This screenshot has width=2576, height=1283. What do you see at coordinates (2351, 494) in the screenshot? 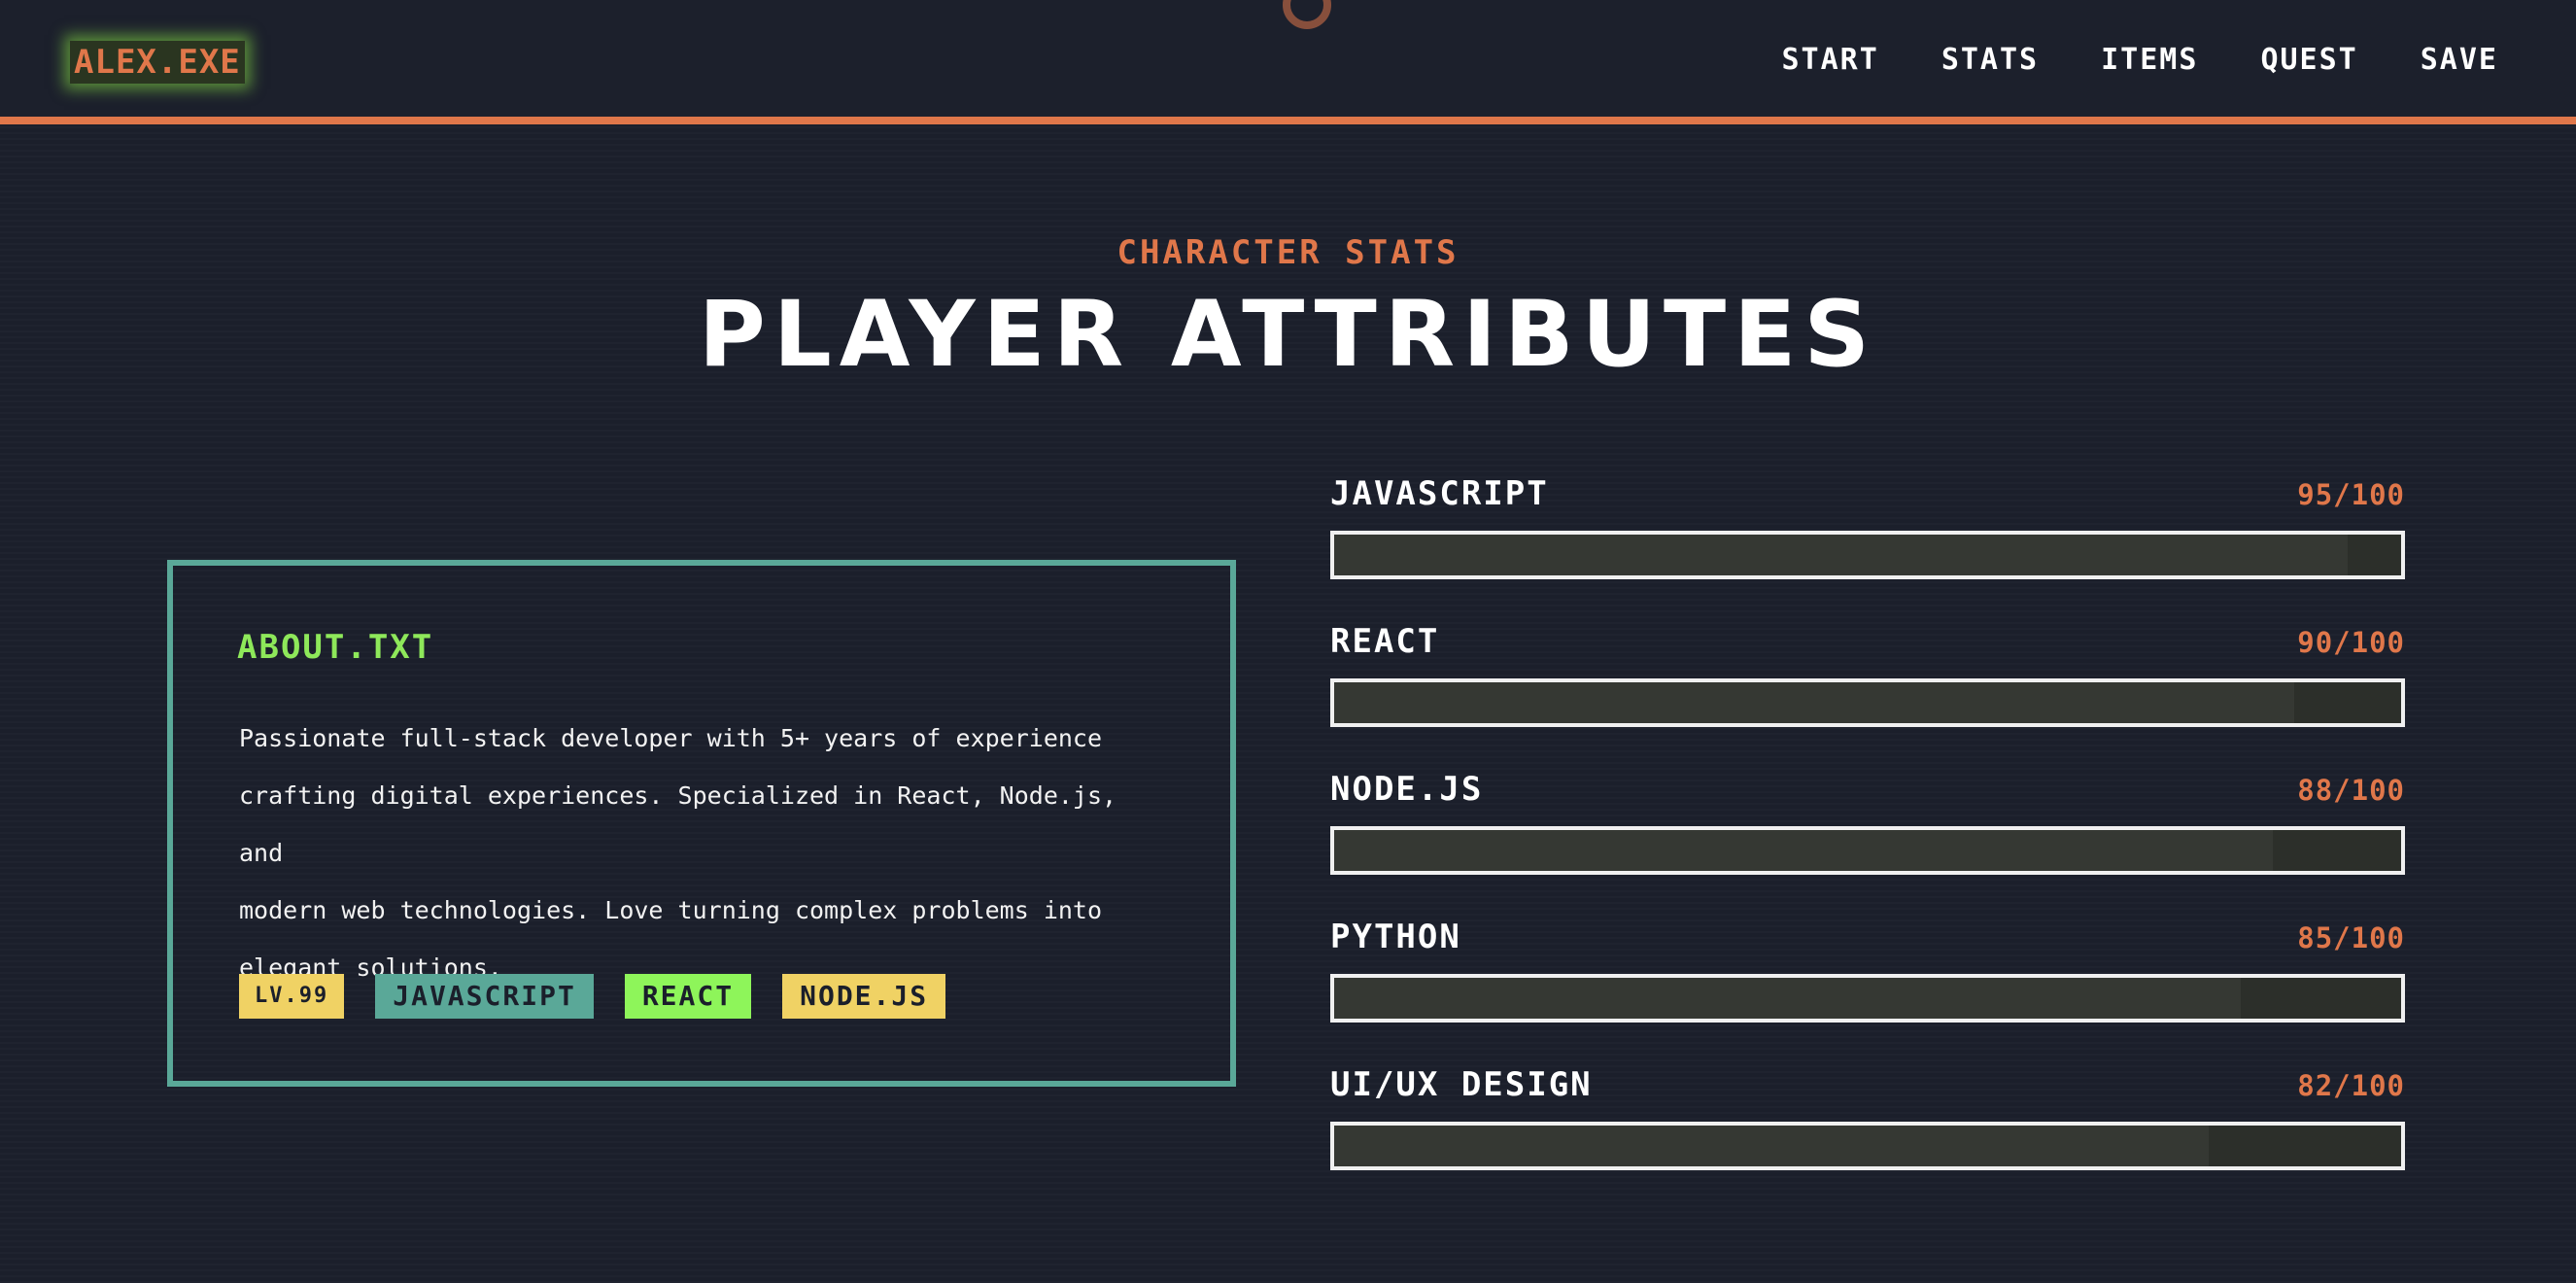
I see `skill-value: 95/100` at bounding box center [2351, 494].